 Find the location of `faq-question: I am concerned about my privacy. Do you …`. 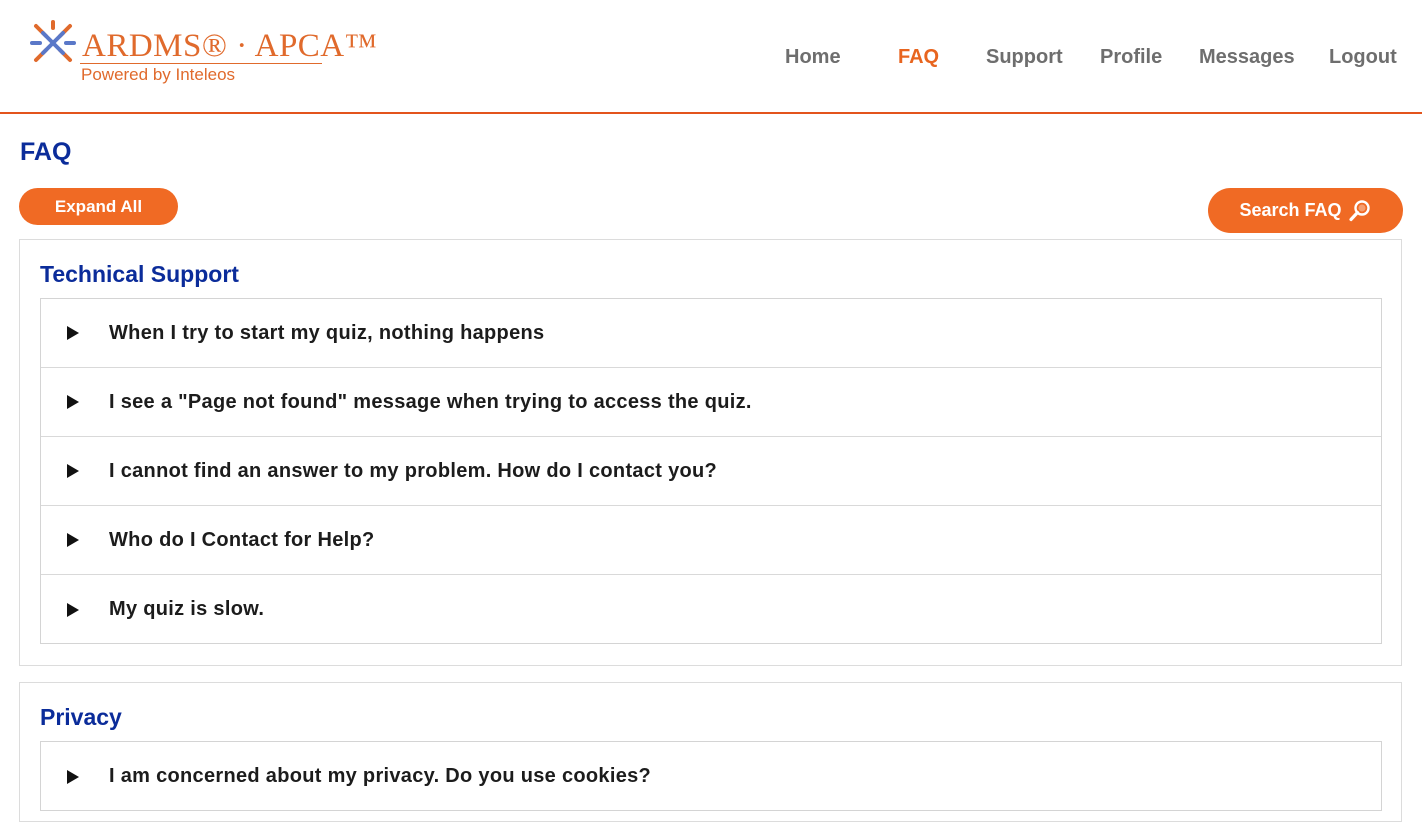

faq-question: I am concerned about my privacy. Do you … is located at coordinates (380, 776).